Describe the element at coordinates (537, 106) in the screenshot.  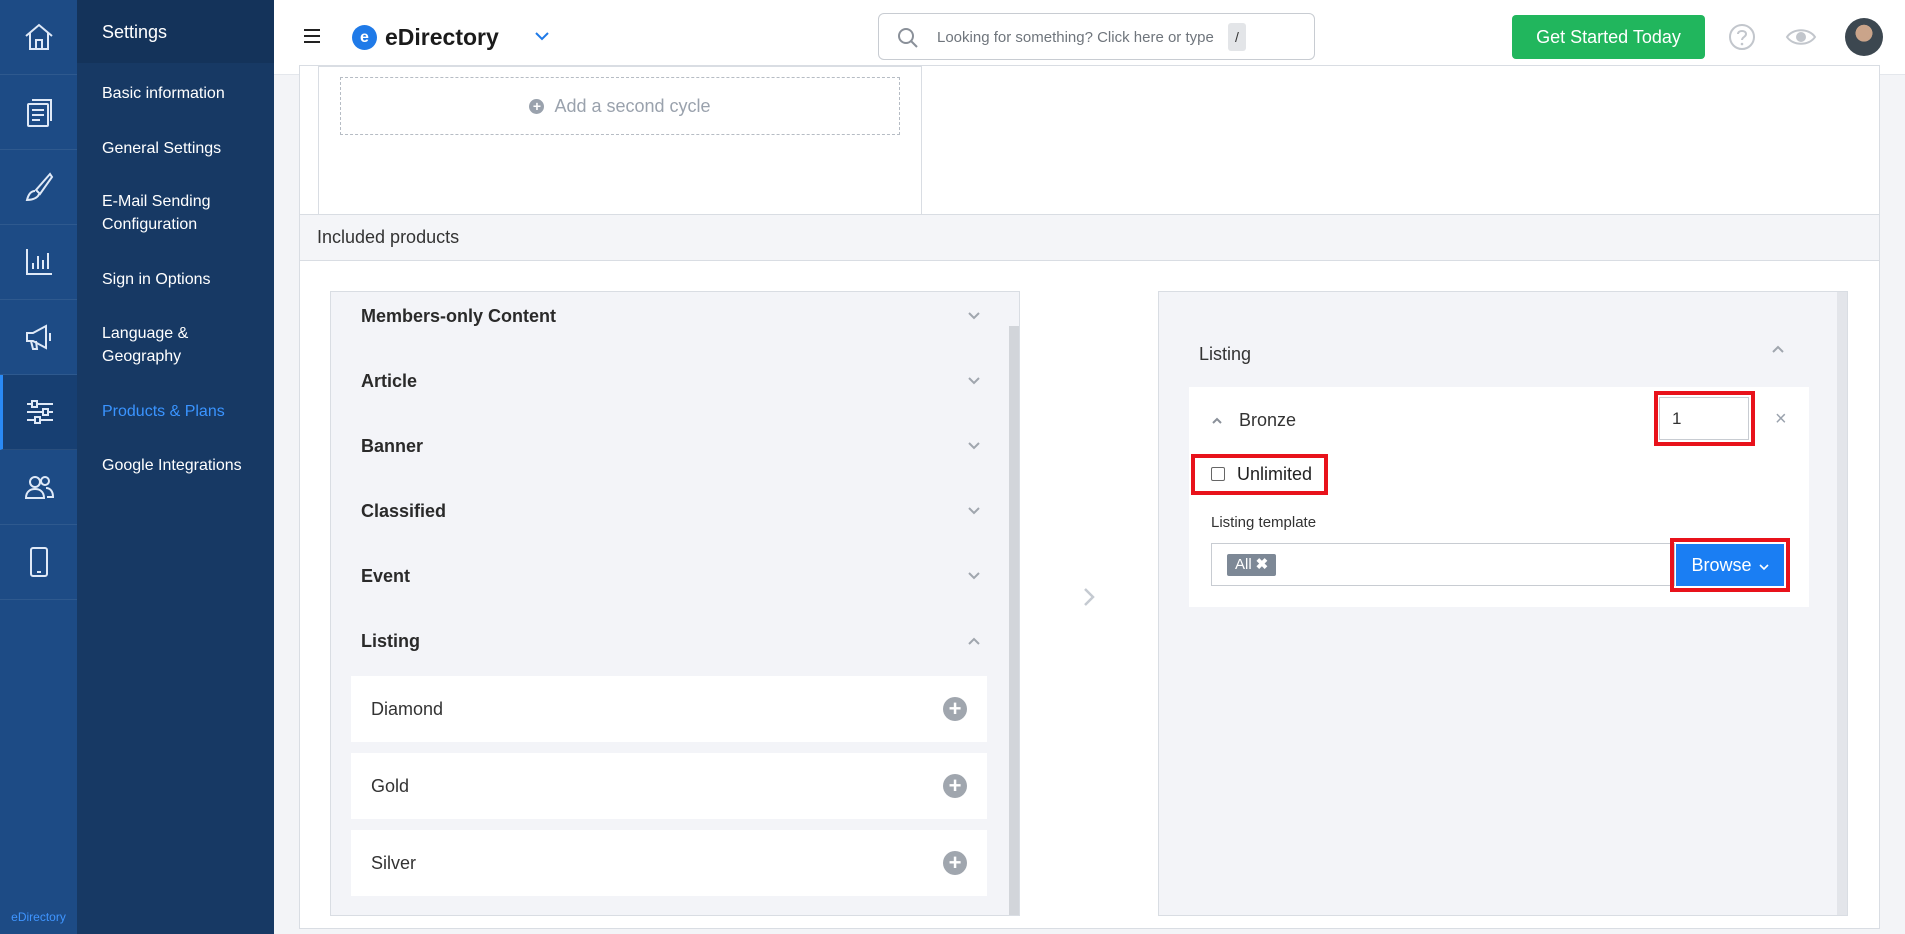
I see `add-circle-icon: +` at that location.